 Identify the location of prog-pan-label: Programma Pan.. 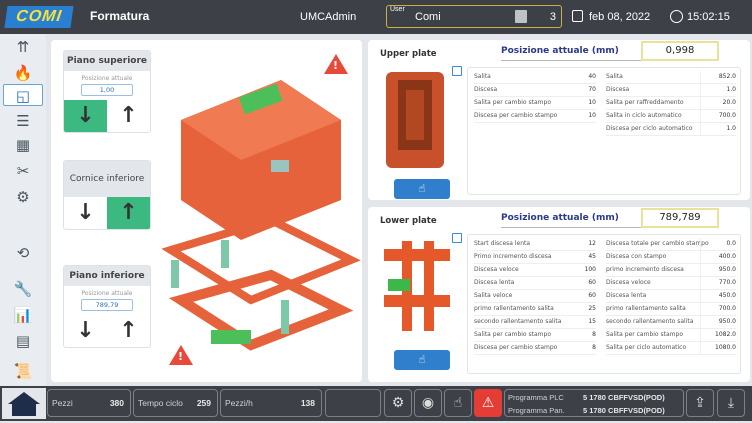
(536, 410).